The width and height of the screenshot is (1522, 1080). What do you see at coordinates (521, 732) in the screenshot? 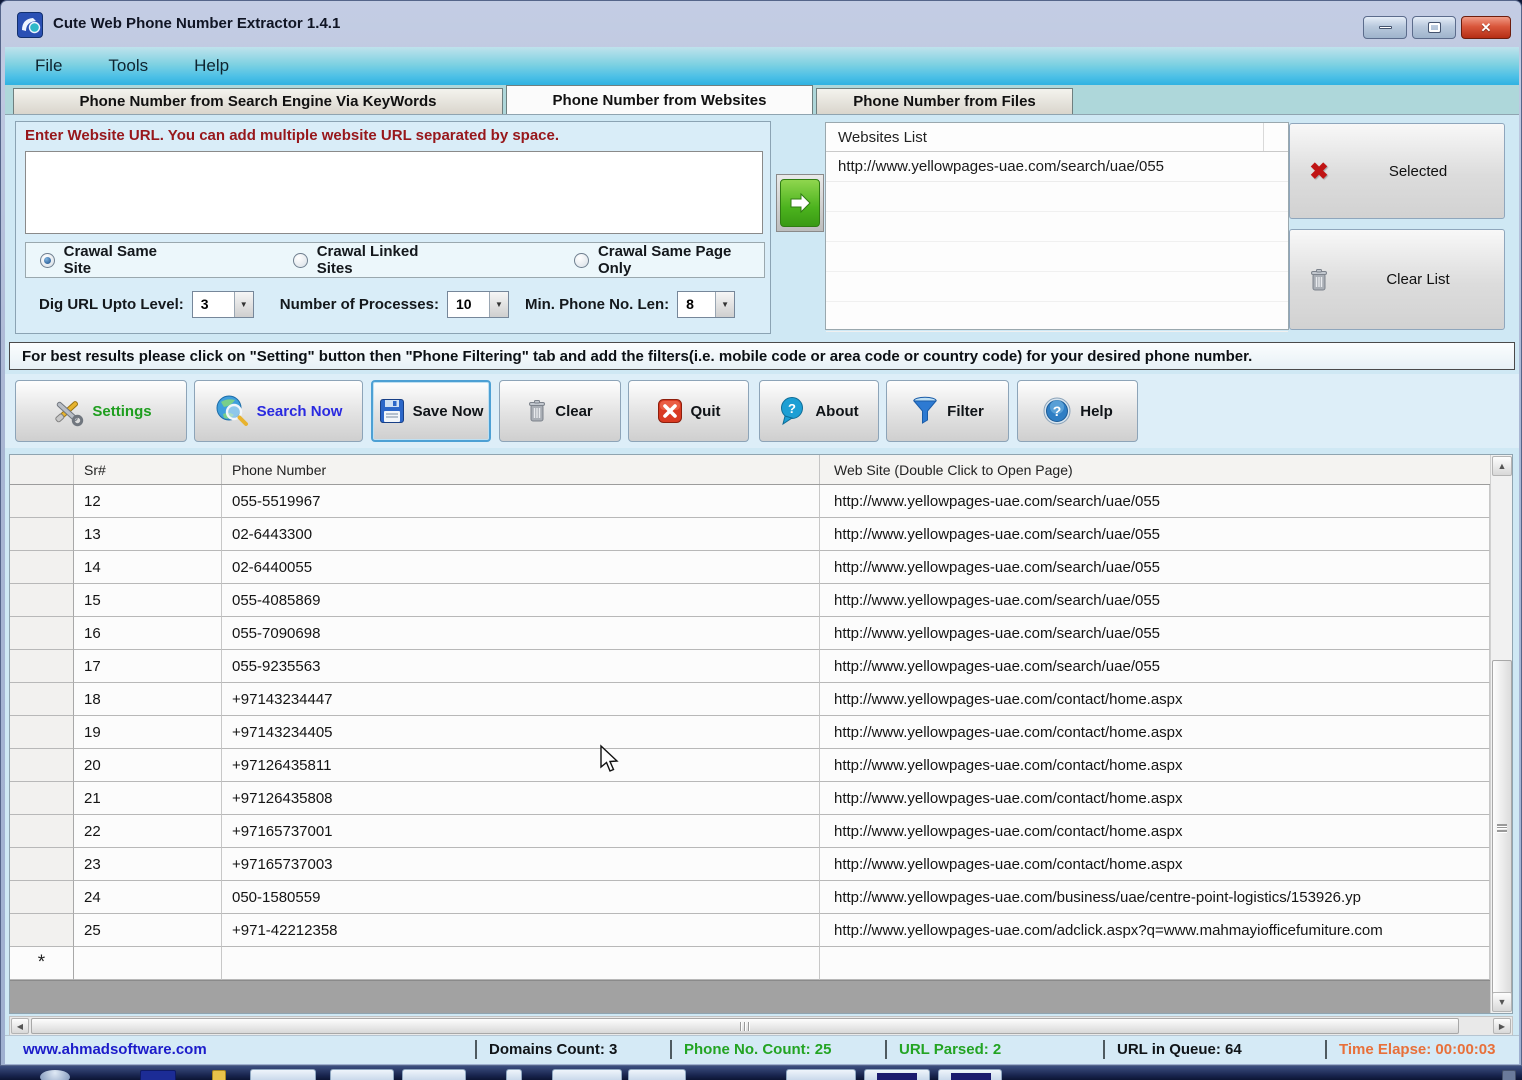
I see `cell-phone: +97143234405` at bounding box center [521, 732].